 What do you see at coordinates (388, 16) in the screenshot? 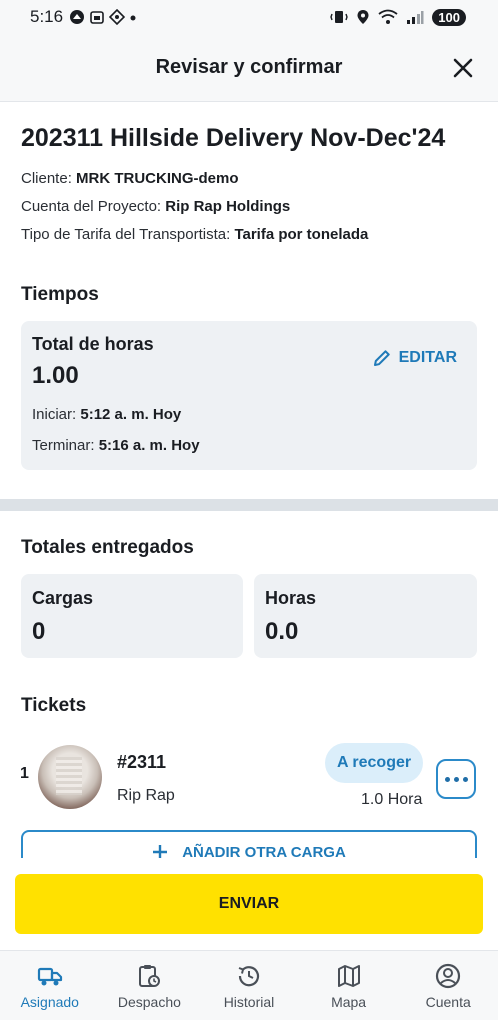
I see `wifi-icon` at bounding box center [388, 16].